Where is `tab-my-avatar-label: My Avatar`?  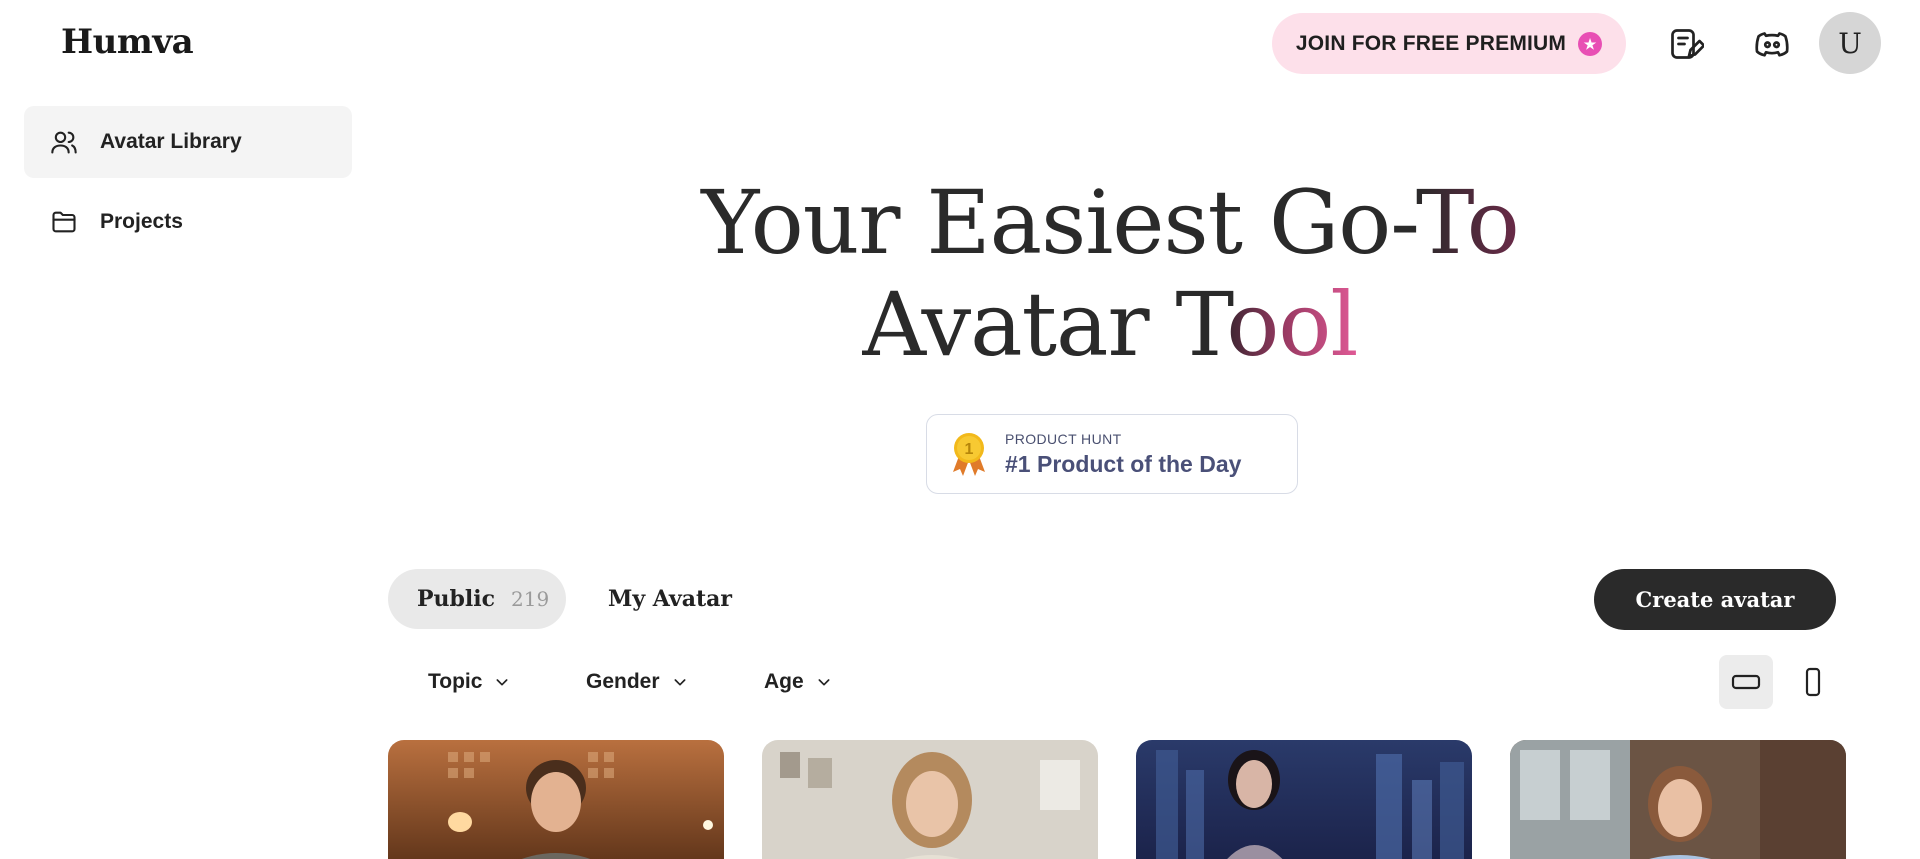 tab-my-avatar-label: My Avatar is located at coordinates (670, 599).